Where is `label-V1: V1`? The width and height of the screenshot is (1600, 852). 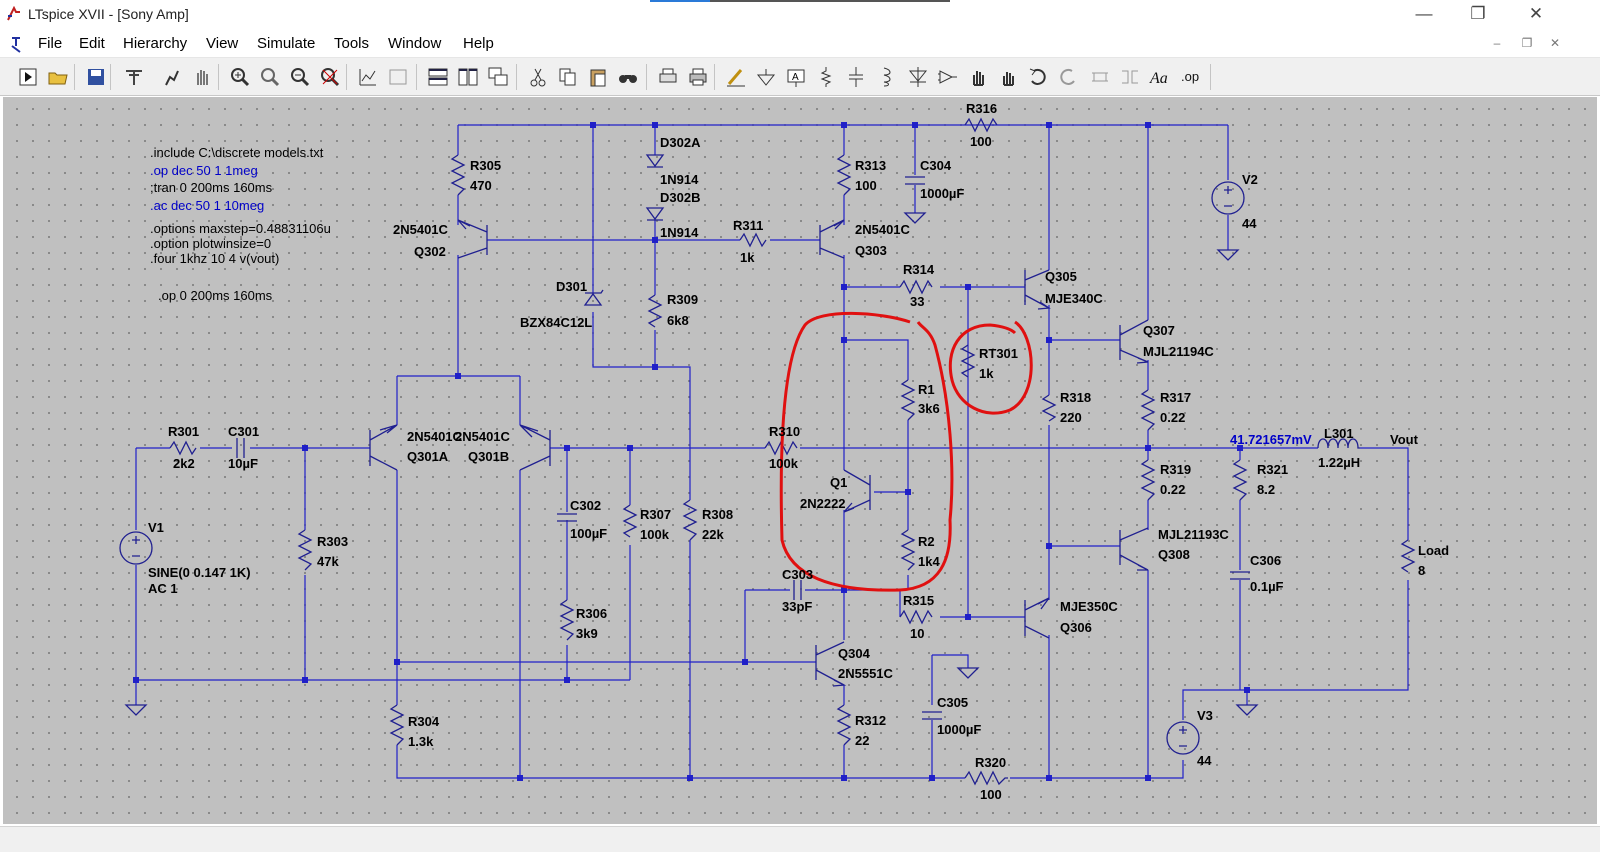 label-V1: V1 is located at coordinates (156, 527).